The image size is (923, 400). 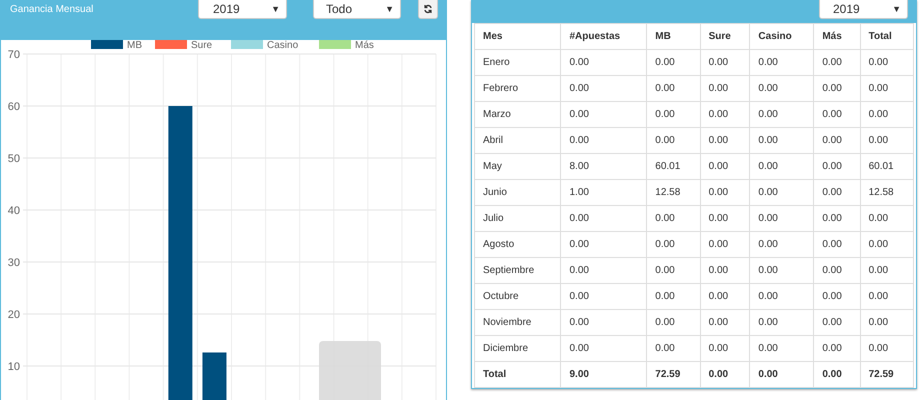 What do you see at coordinates (517, 375) in the screenshot?
I see `total-cell: Total` at bounding box center [517, 375].